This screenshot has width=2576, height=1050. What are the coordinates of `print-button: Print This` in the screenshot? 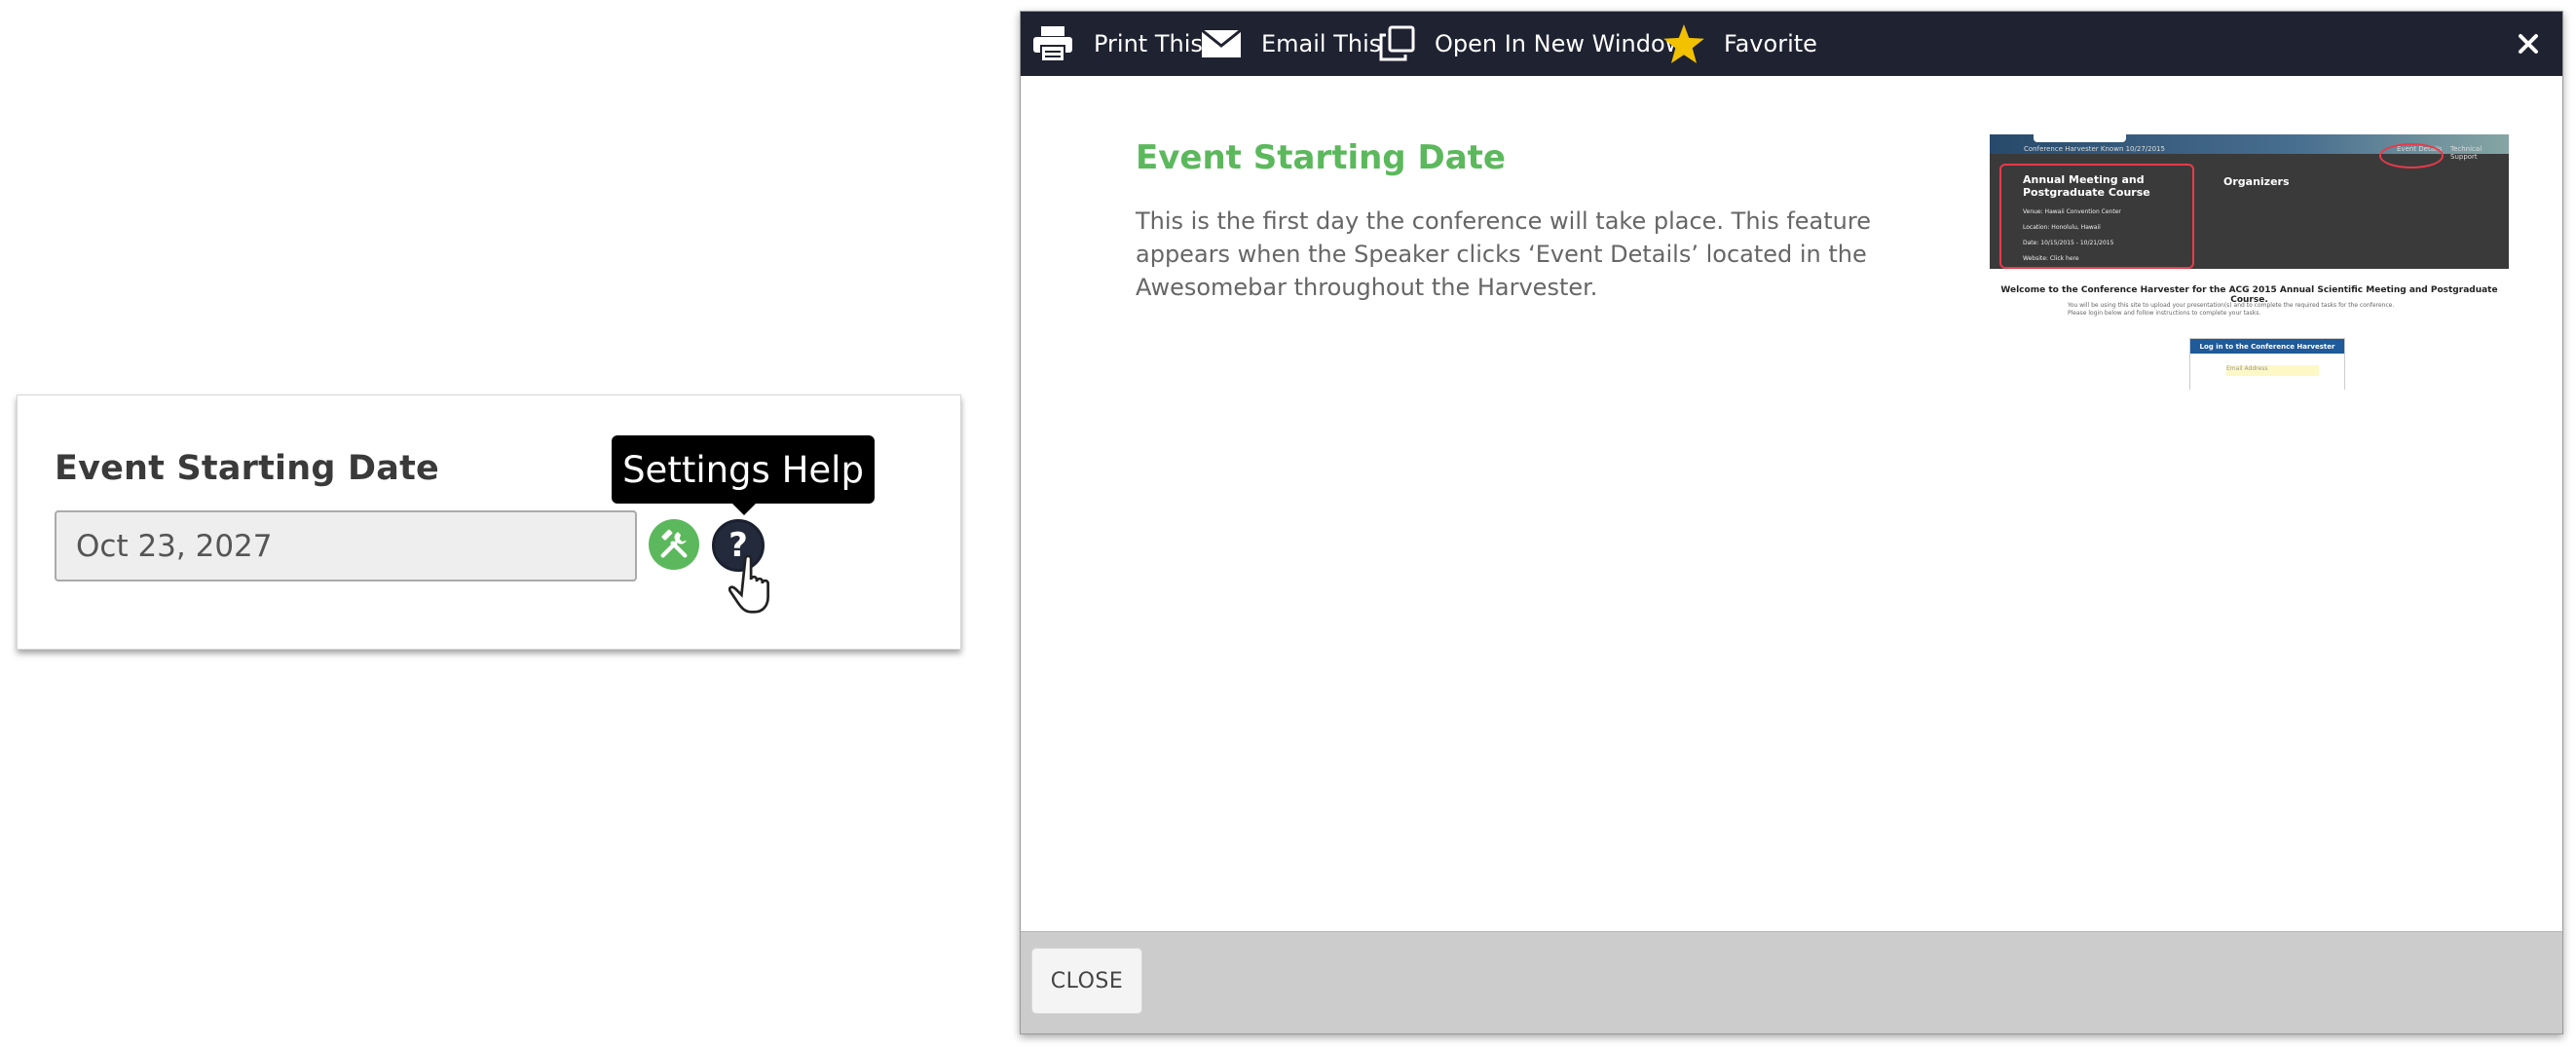 It's located at (1117, 44).